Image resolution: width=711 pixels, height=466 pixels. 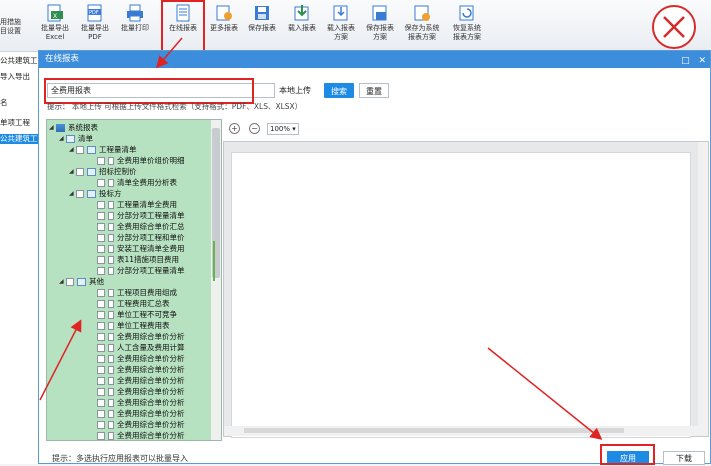 I want to click on tree-node-report: 分部分项工程和单价, so click(x=141, y=237).